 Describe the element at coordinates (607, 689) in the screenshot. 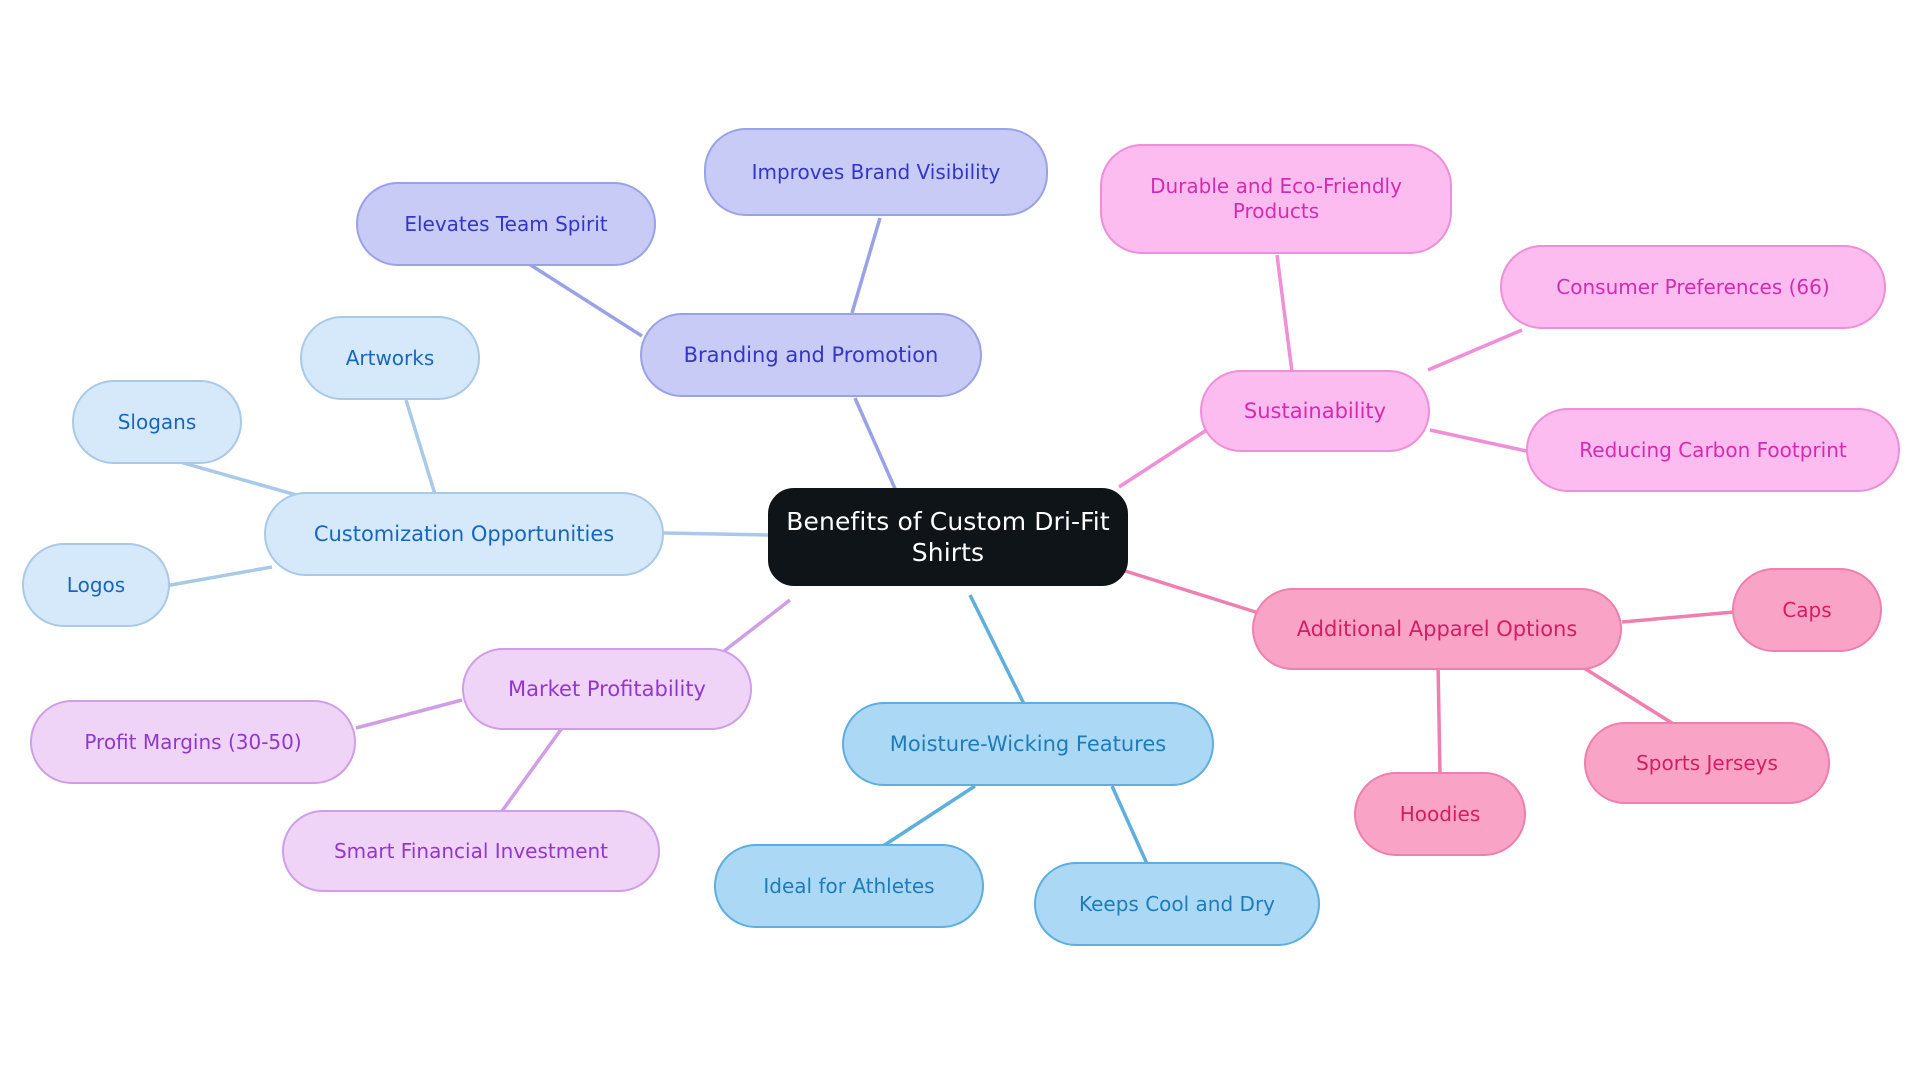

I see `branch-node-market-profitability: Market Profitability` at that location.